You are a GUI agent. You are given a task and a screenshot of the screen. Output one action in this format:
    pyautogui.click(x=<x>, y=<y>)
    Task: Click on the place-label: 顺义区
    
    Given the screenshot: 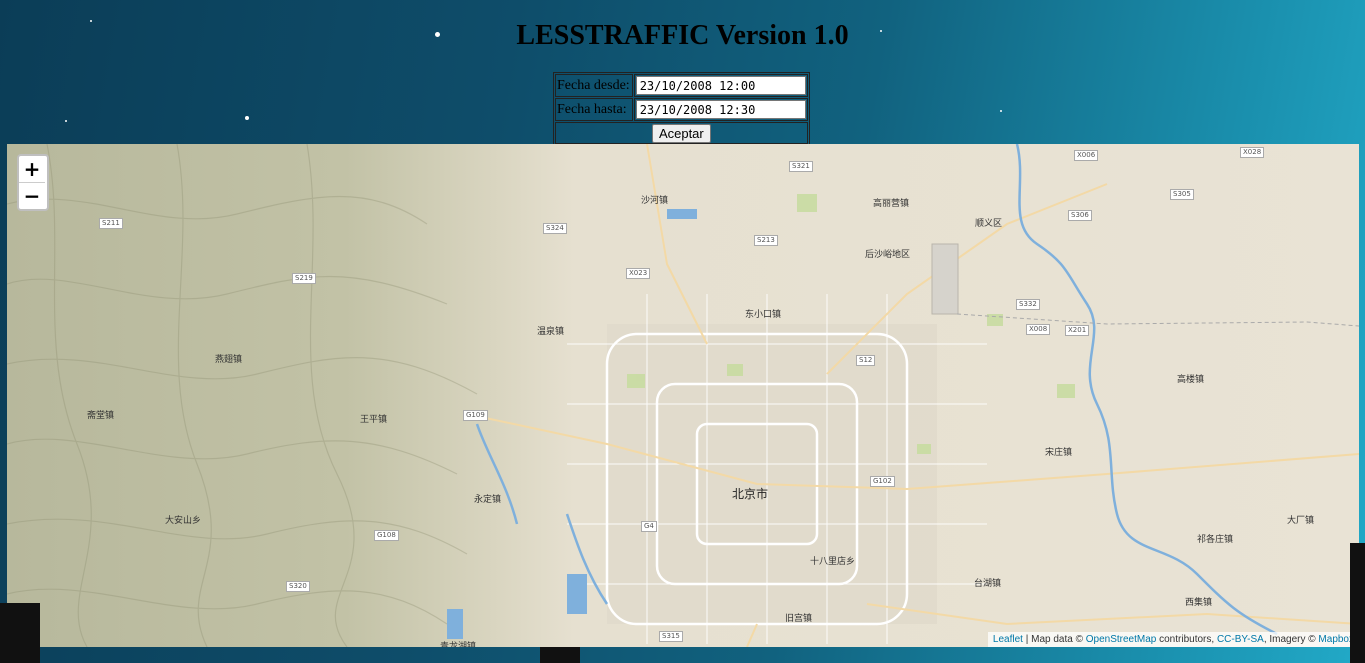 What is the action you would take?
    pyautogui.click(x=989, y=224)
    